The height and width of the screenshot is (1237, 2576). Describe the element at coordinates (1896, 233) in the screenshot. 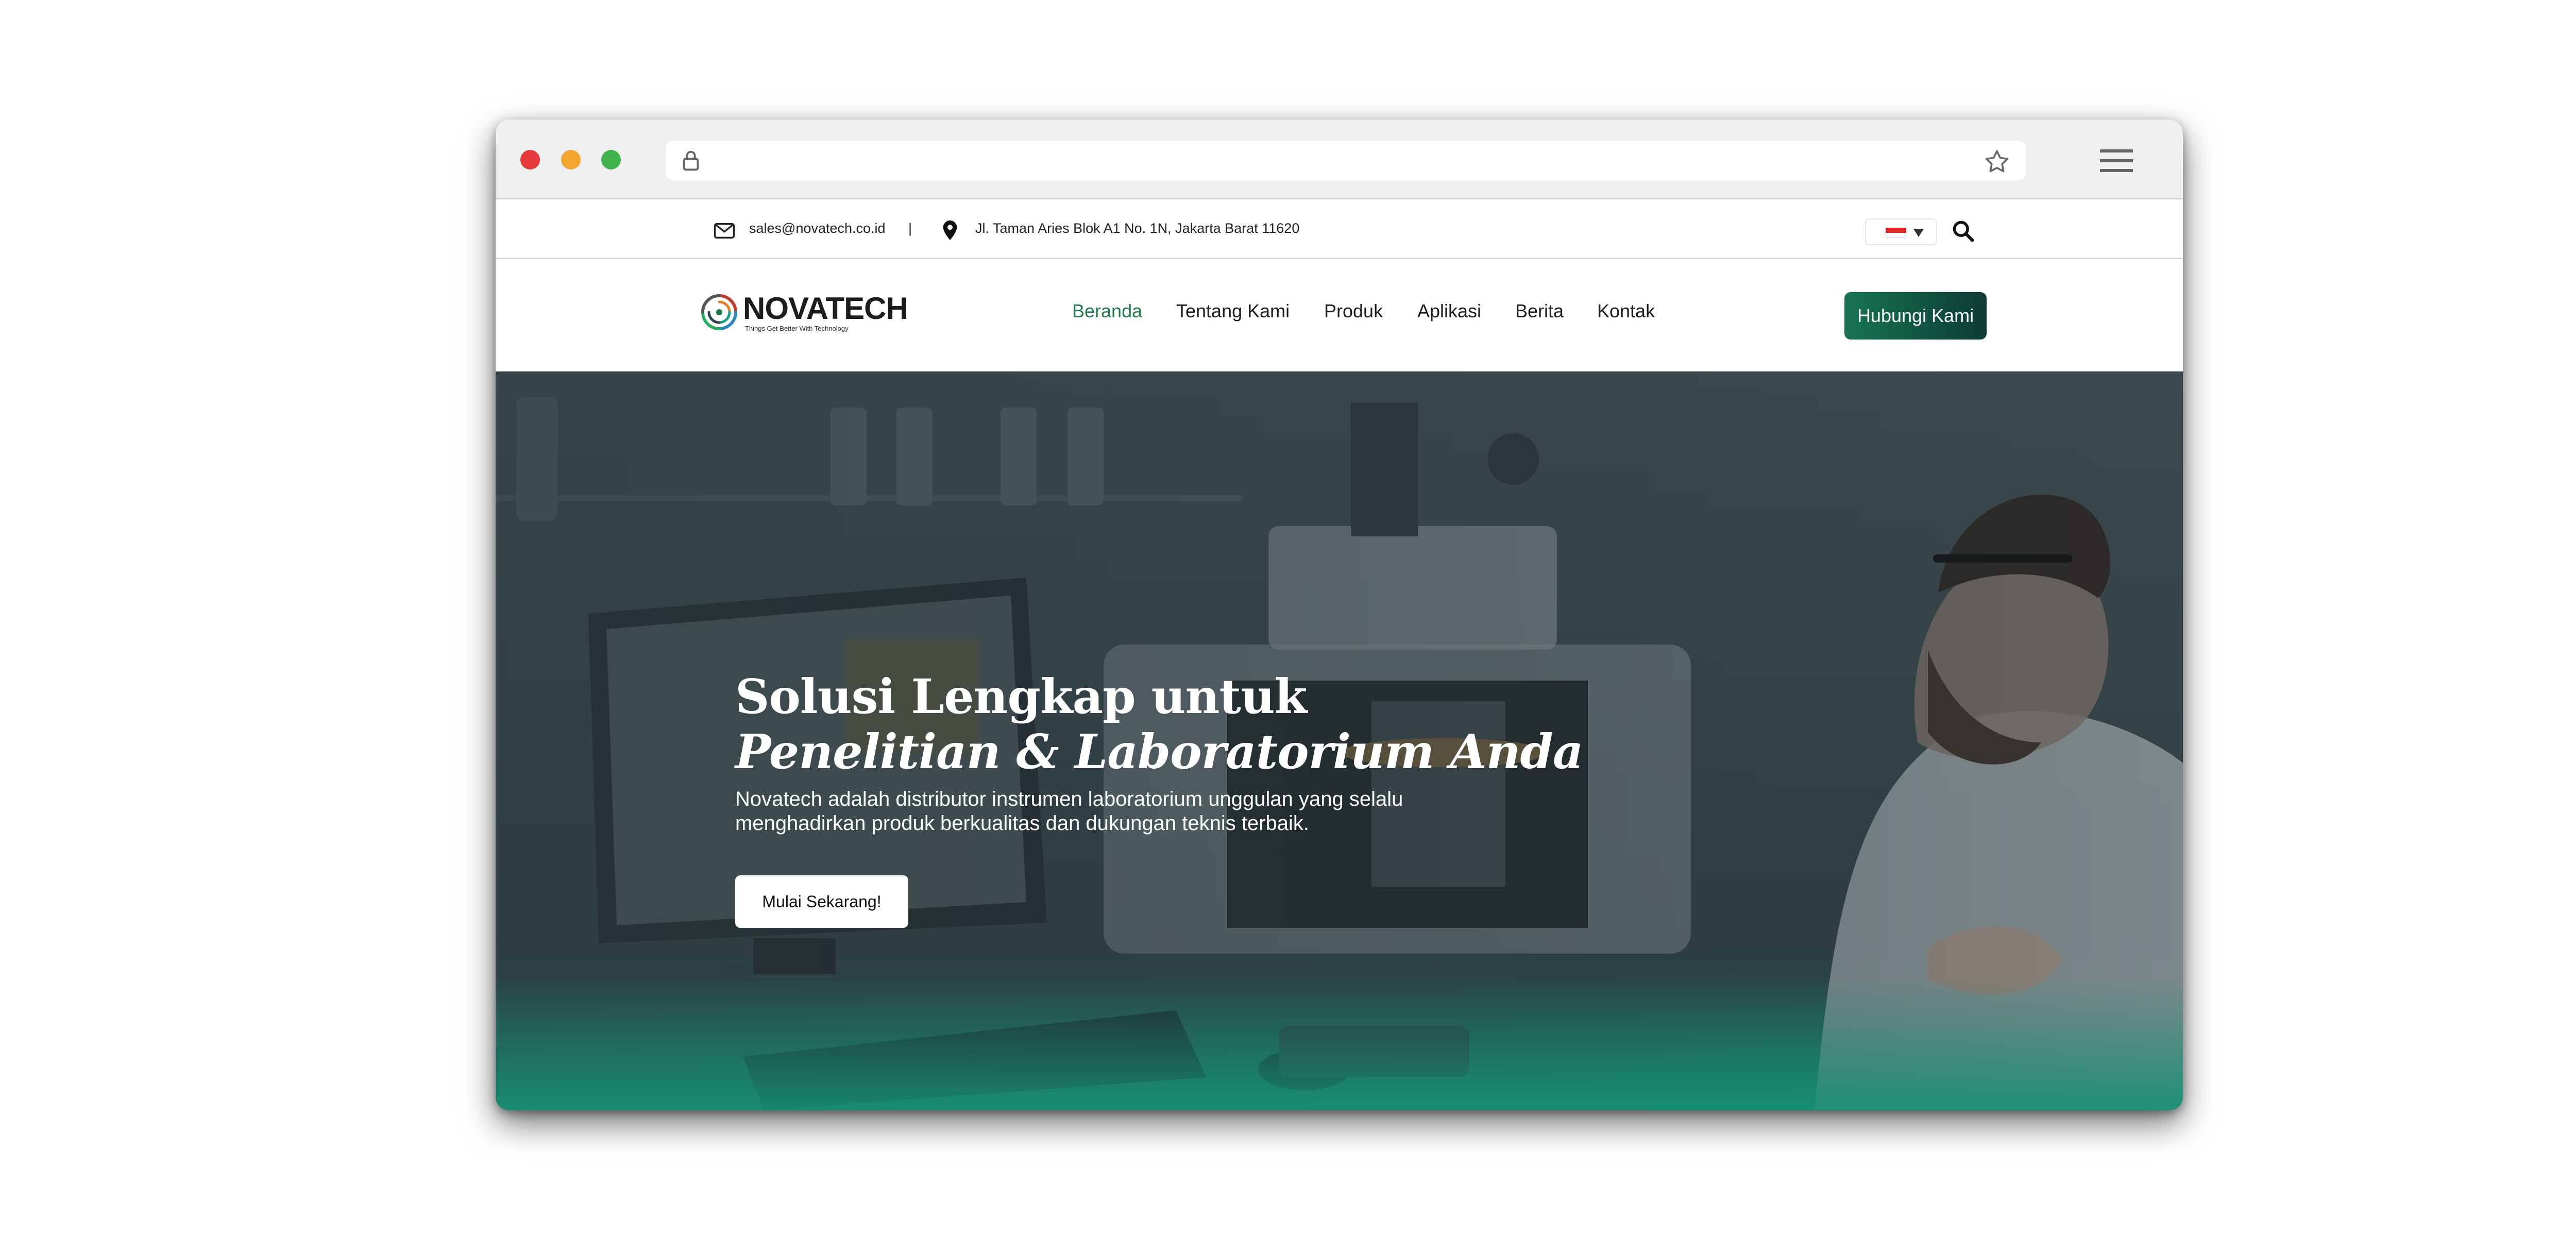

I see `indonesia-flag-icon` at that location.